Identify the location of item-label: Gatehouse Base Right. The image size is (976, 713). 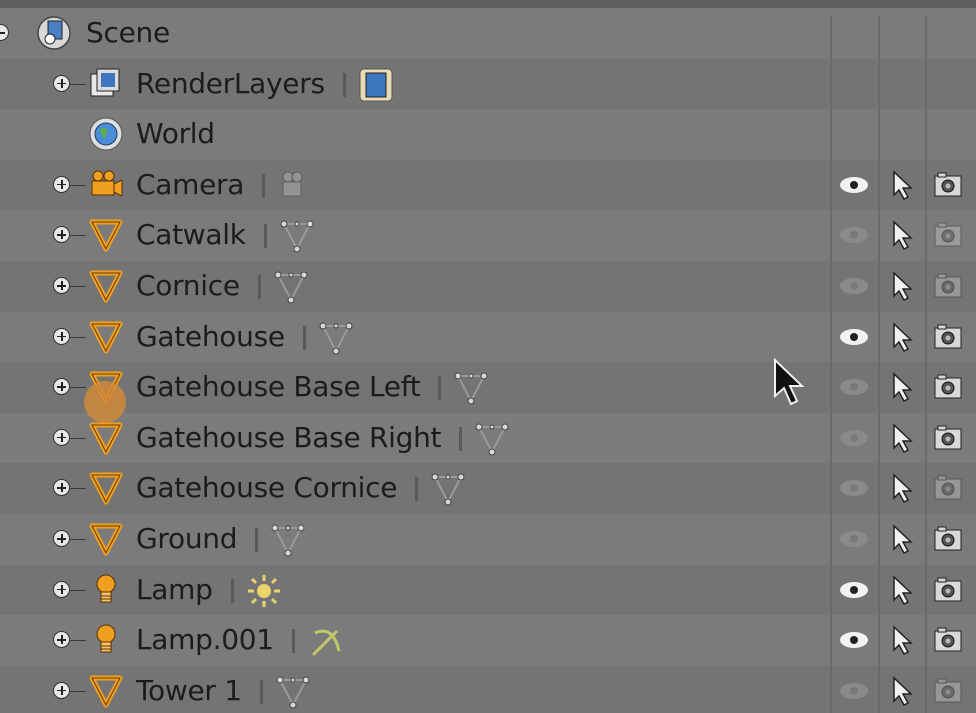
(289, 437).